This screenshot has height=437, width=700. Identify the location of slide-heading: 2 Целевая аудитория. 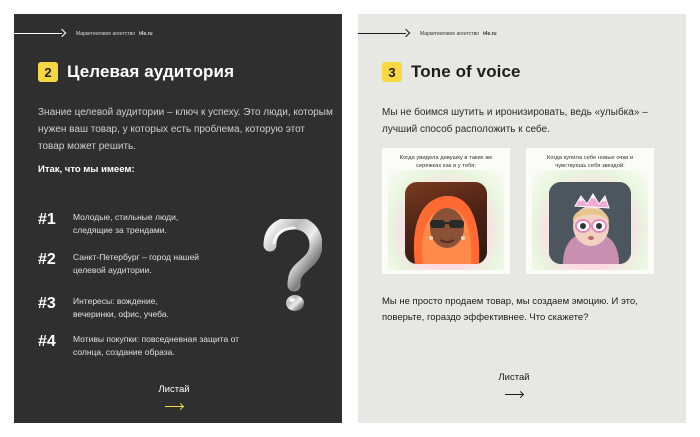
(136, 72).